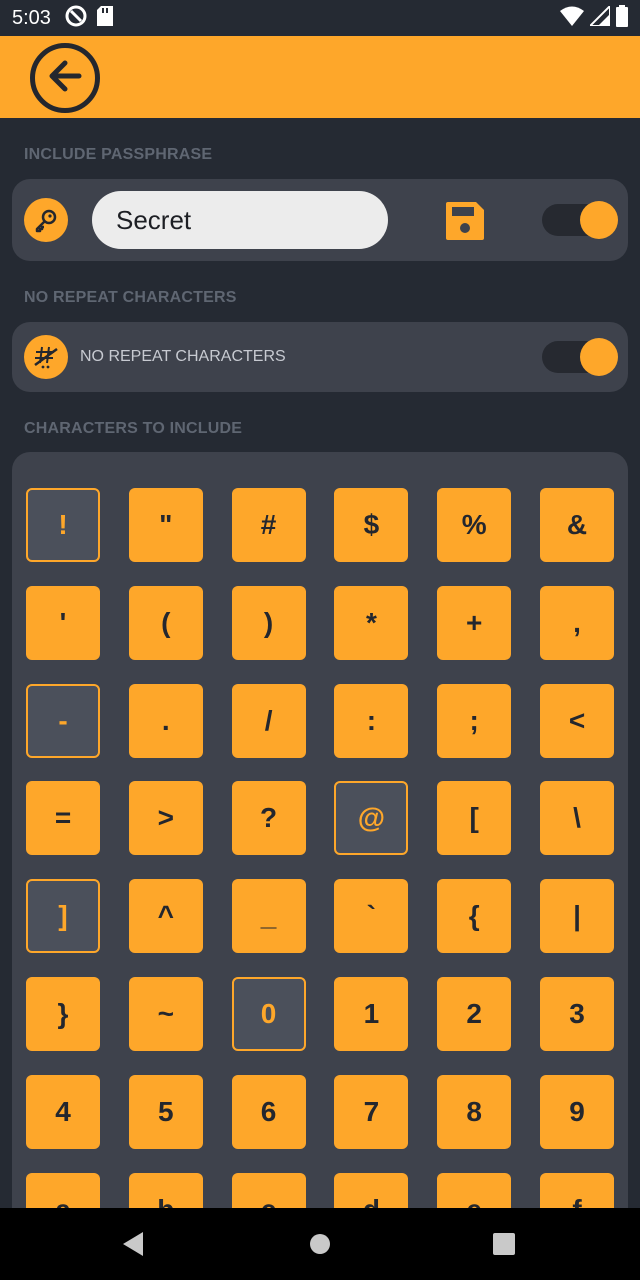 The image size is (640, 1280). What do you see at coordinates (63, 1192) in the screenshot?
I see `character-key: a` at bounding box center [63, 1192].